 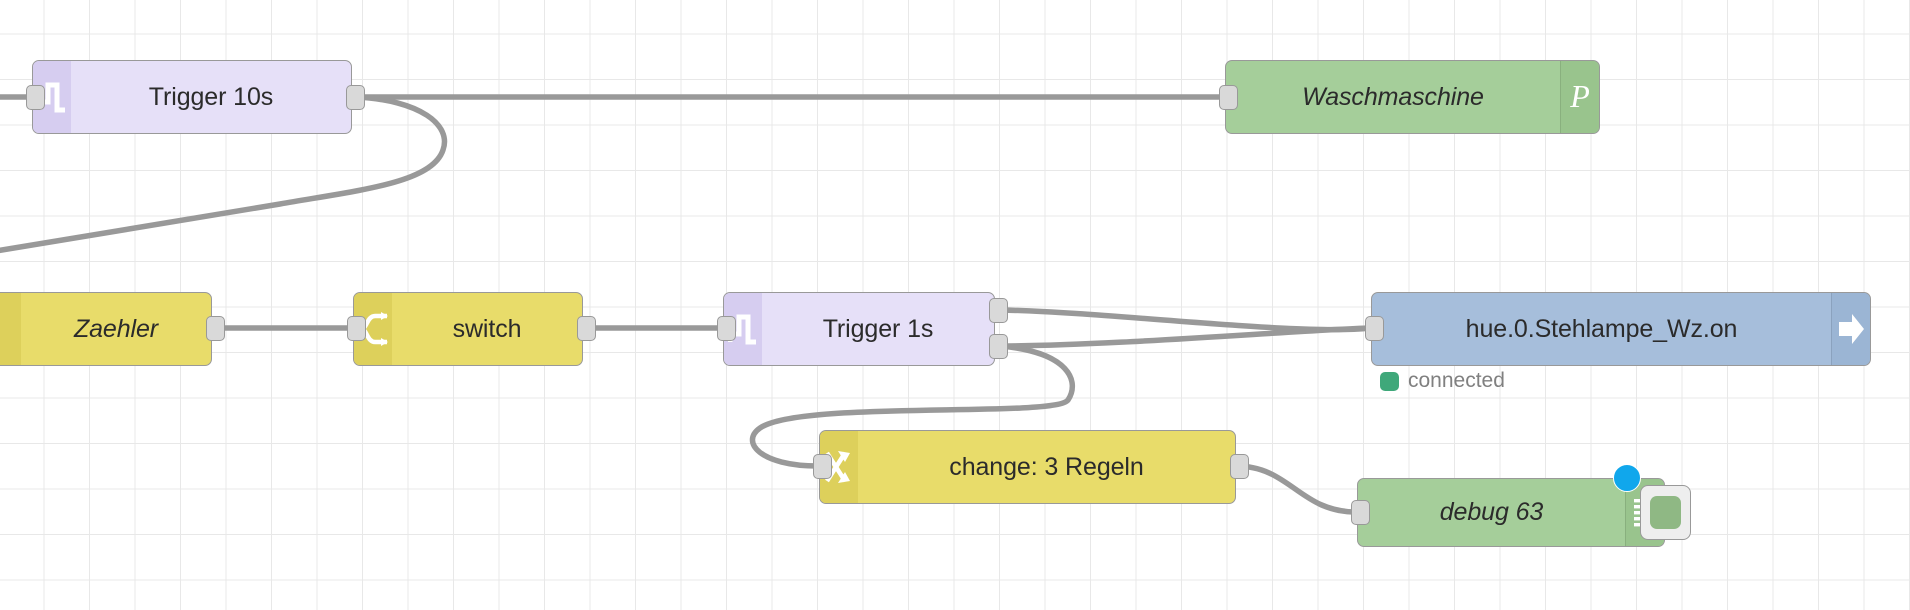 I want to click on node-label: switch, so click(x=487, y=328).